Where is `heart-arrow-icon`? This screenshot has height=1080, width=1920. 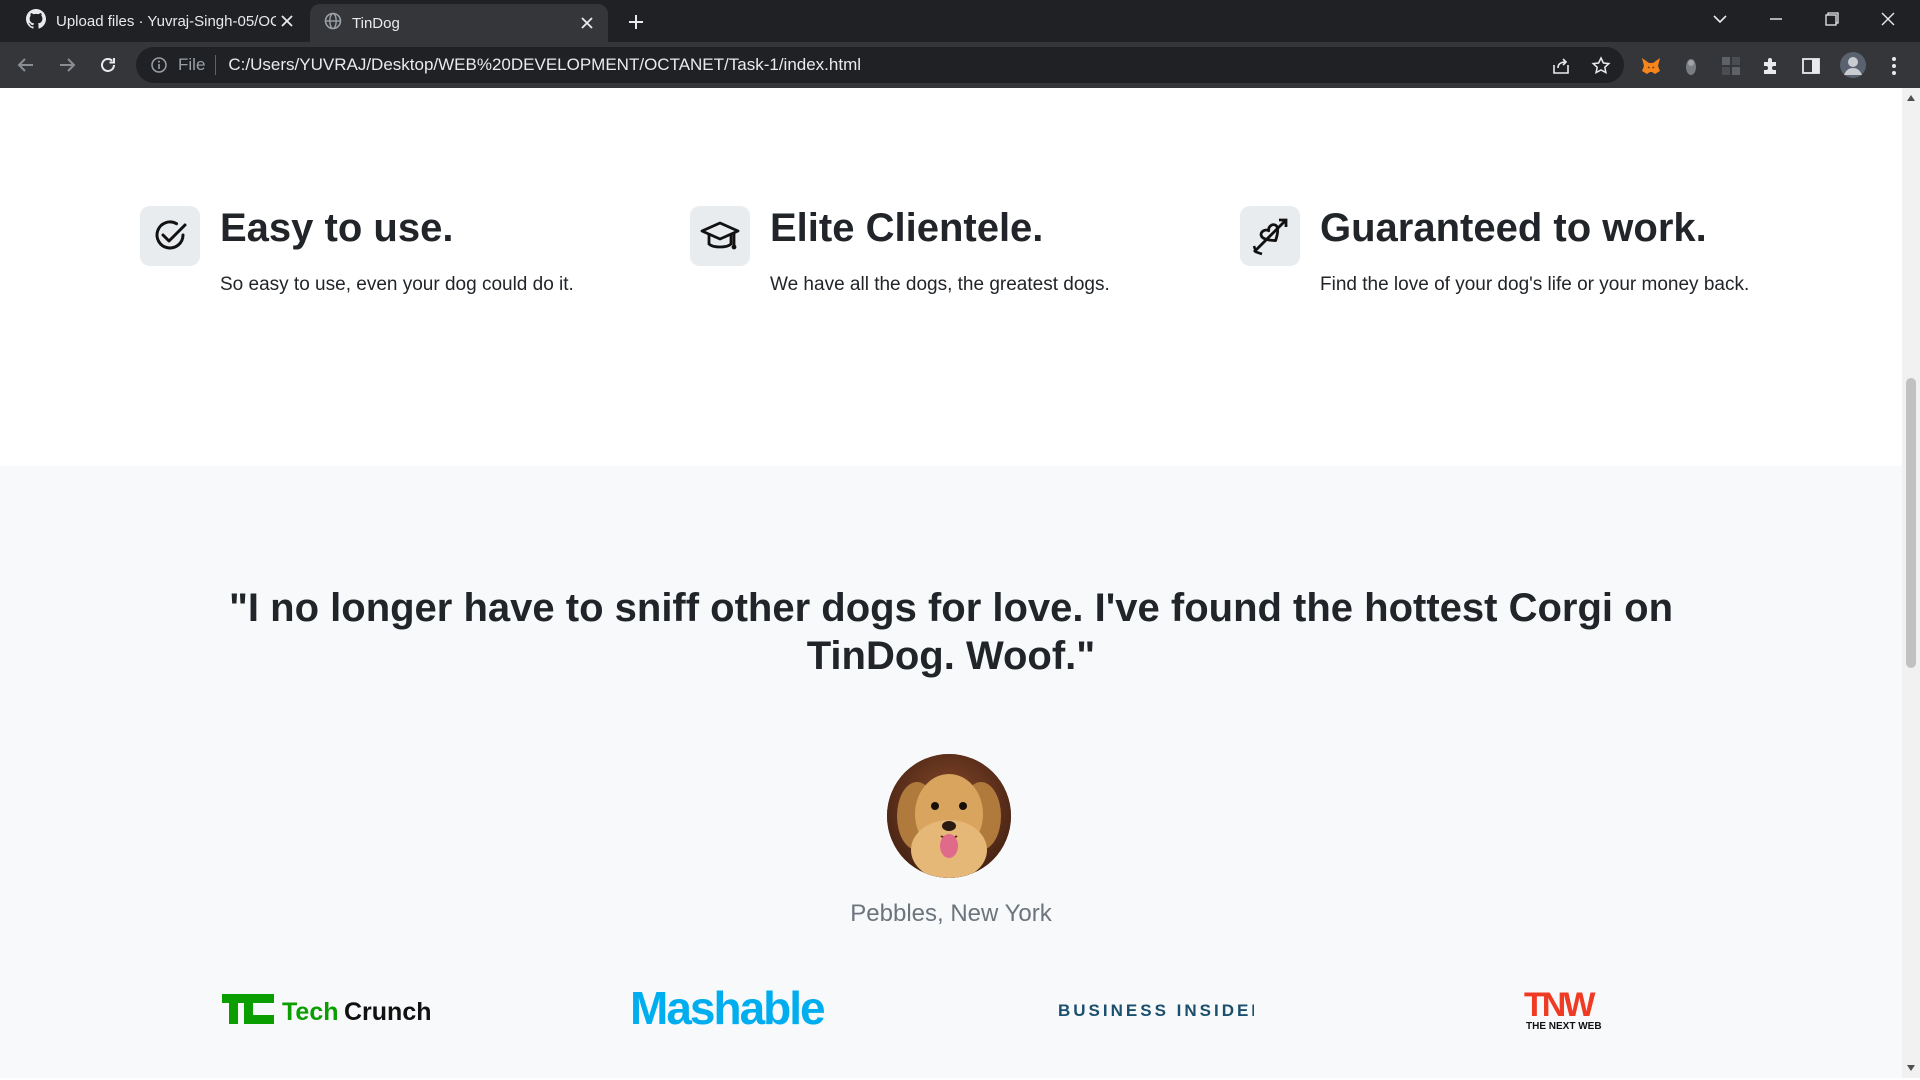
heart-arrow-icon is located at coordinates (1270, 236).